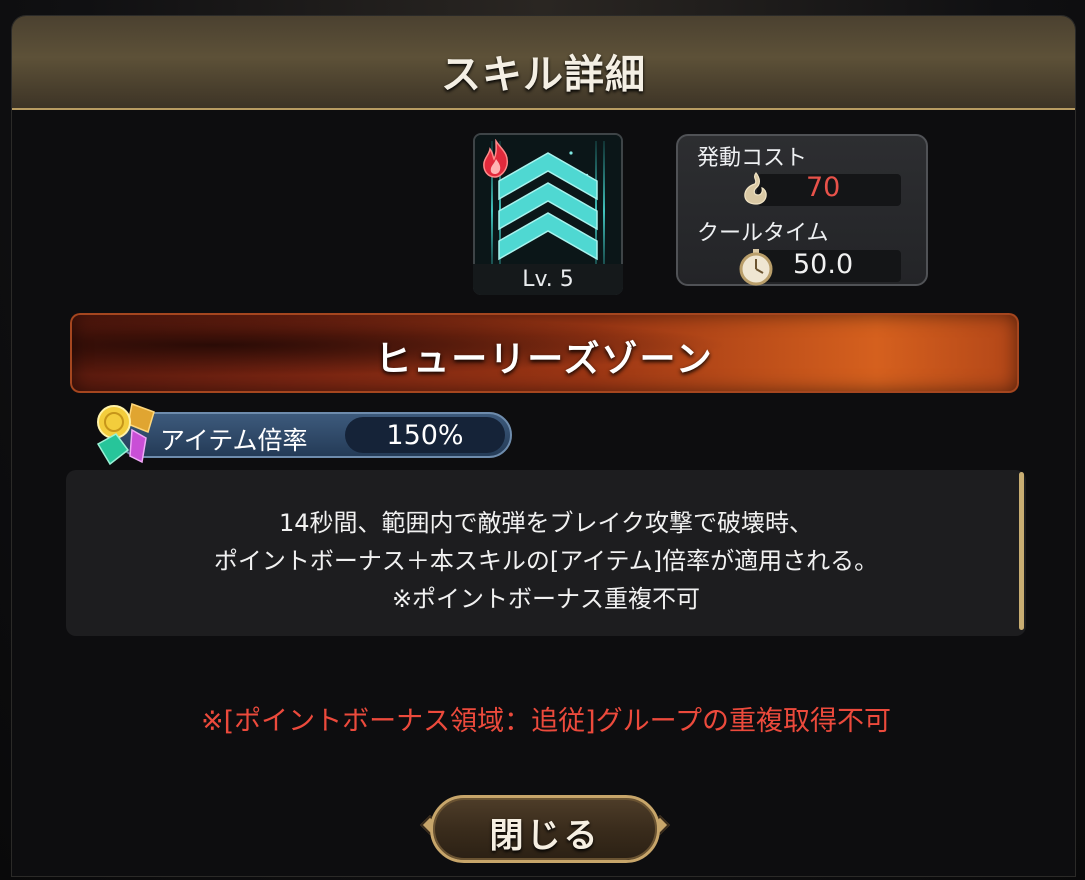  What do you see at coordinates (755, 188) in the screenshot?
I see `soul-flame-icon` at bounding box center [755, 188].